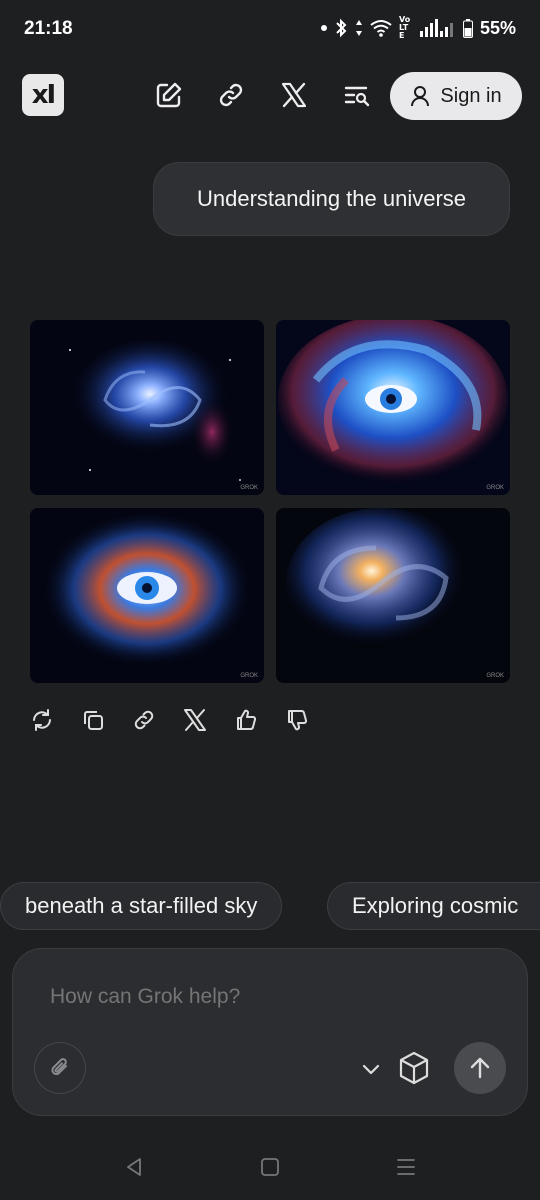  I want to click on nav-back-icon, so click(134, 1167).